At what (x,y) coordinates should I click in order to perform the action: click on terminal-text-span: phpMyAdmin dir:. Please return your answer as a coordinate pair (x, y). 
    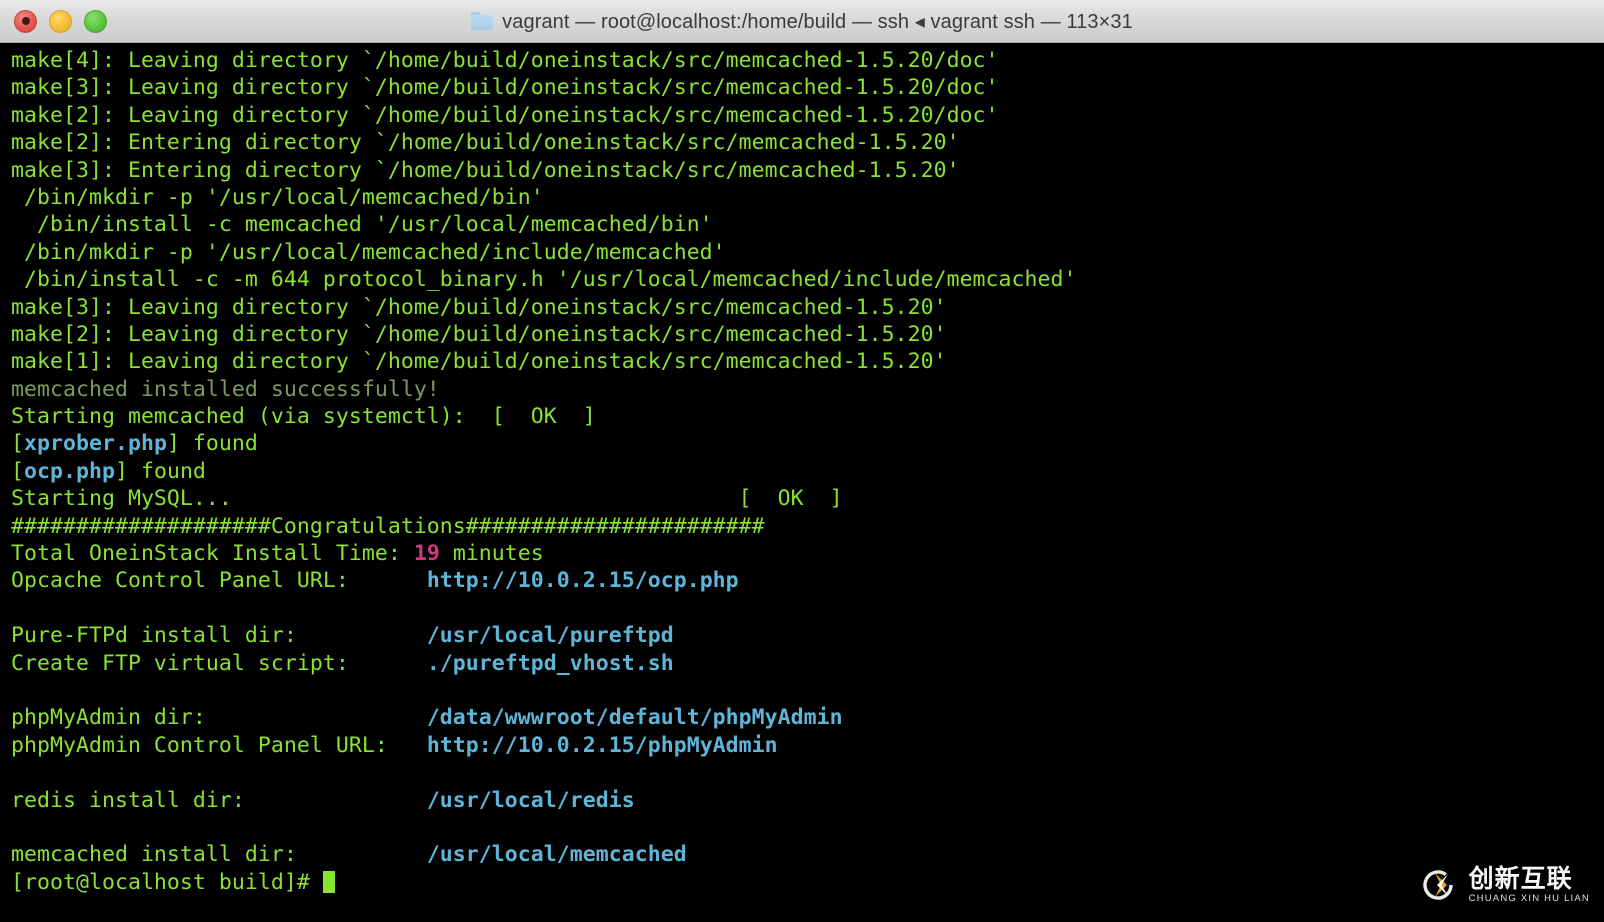
    Looking at the image, I should click on (219, 718).